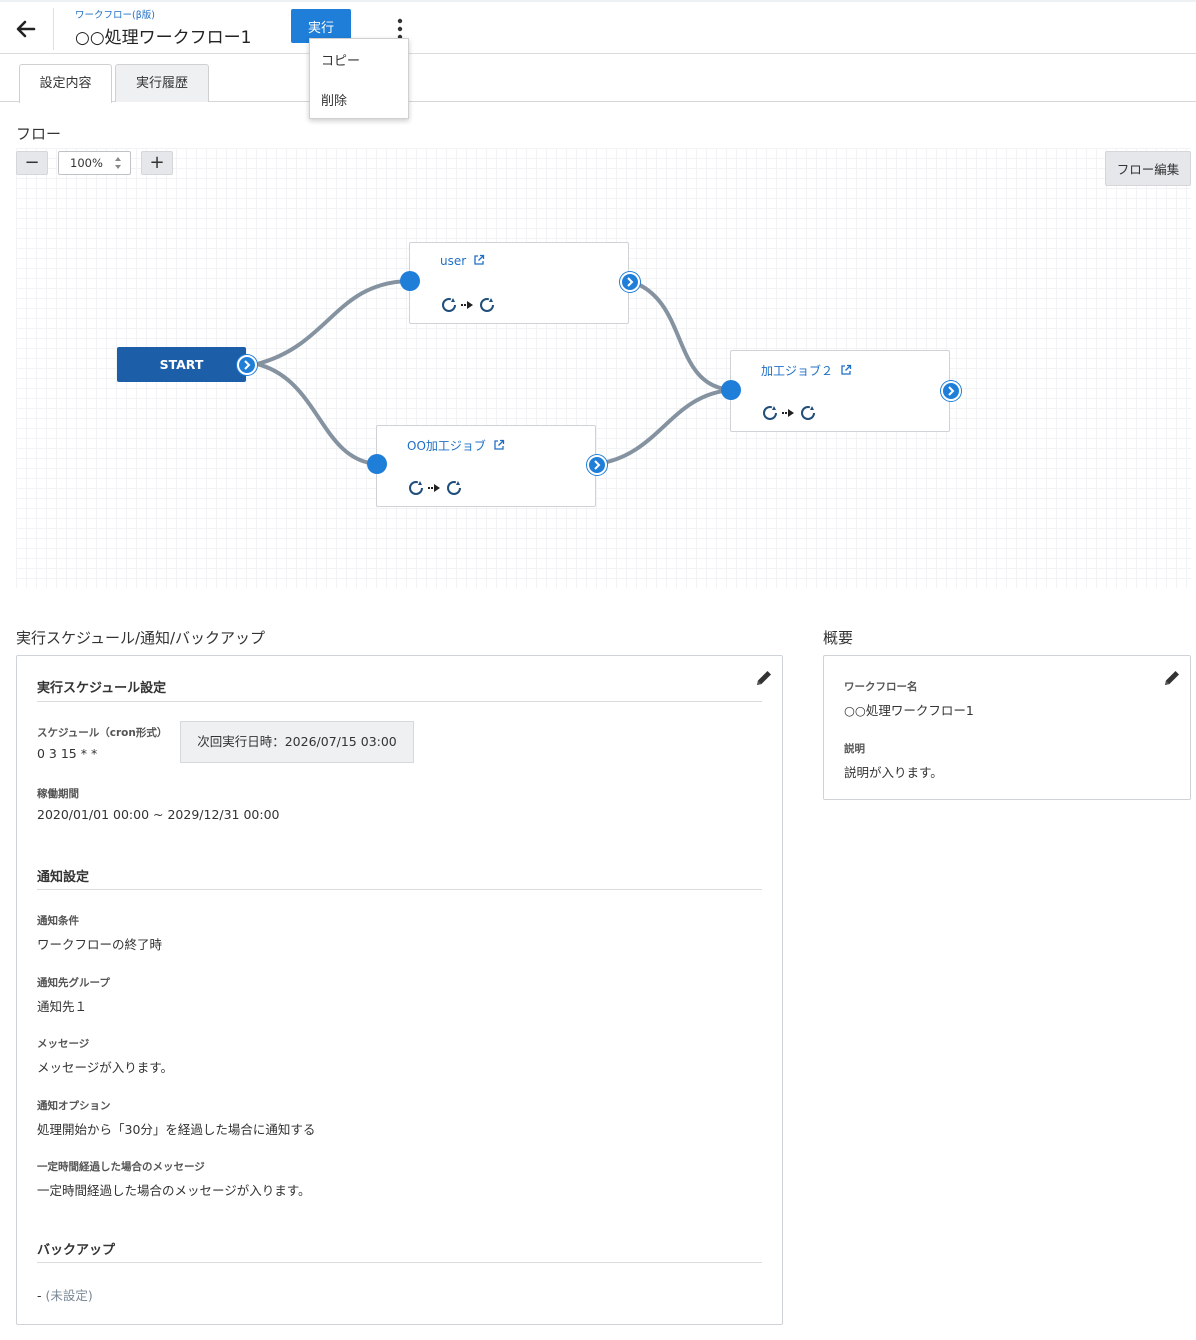 Image resolution: width=1196 pixels, height=1340 pixels. Describe the element at coordinates (838, 638) in the screenshot. I see `overview-section-title: 概要` at that location.